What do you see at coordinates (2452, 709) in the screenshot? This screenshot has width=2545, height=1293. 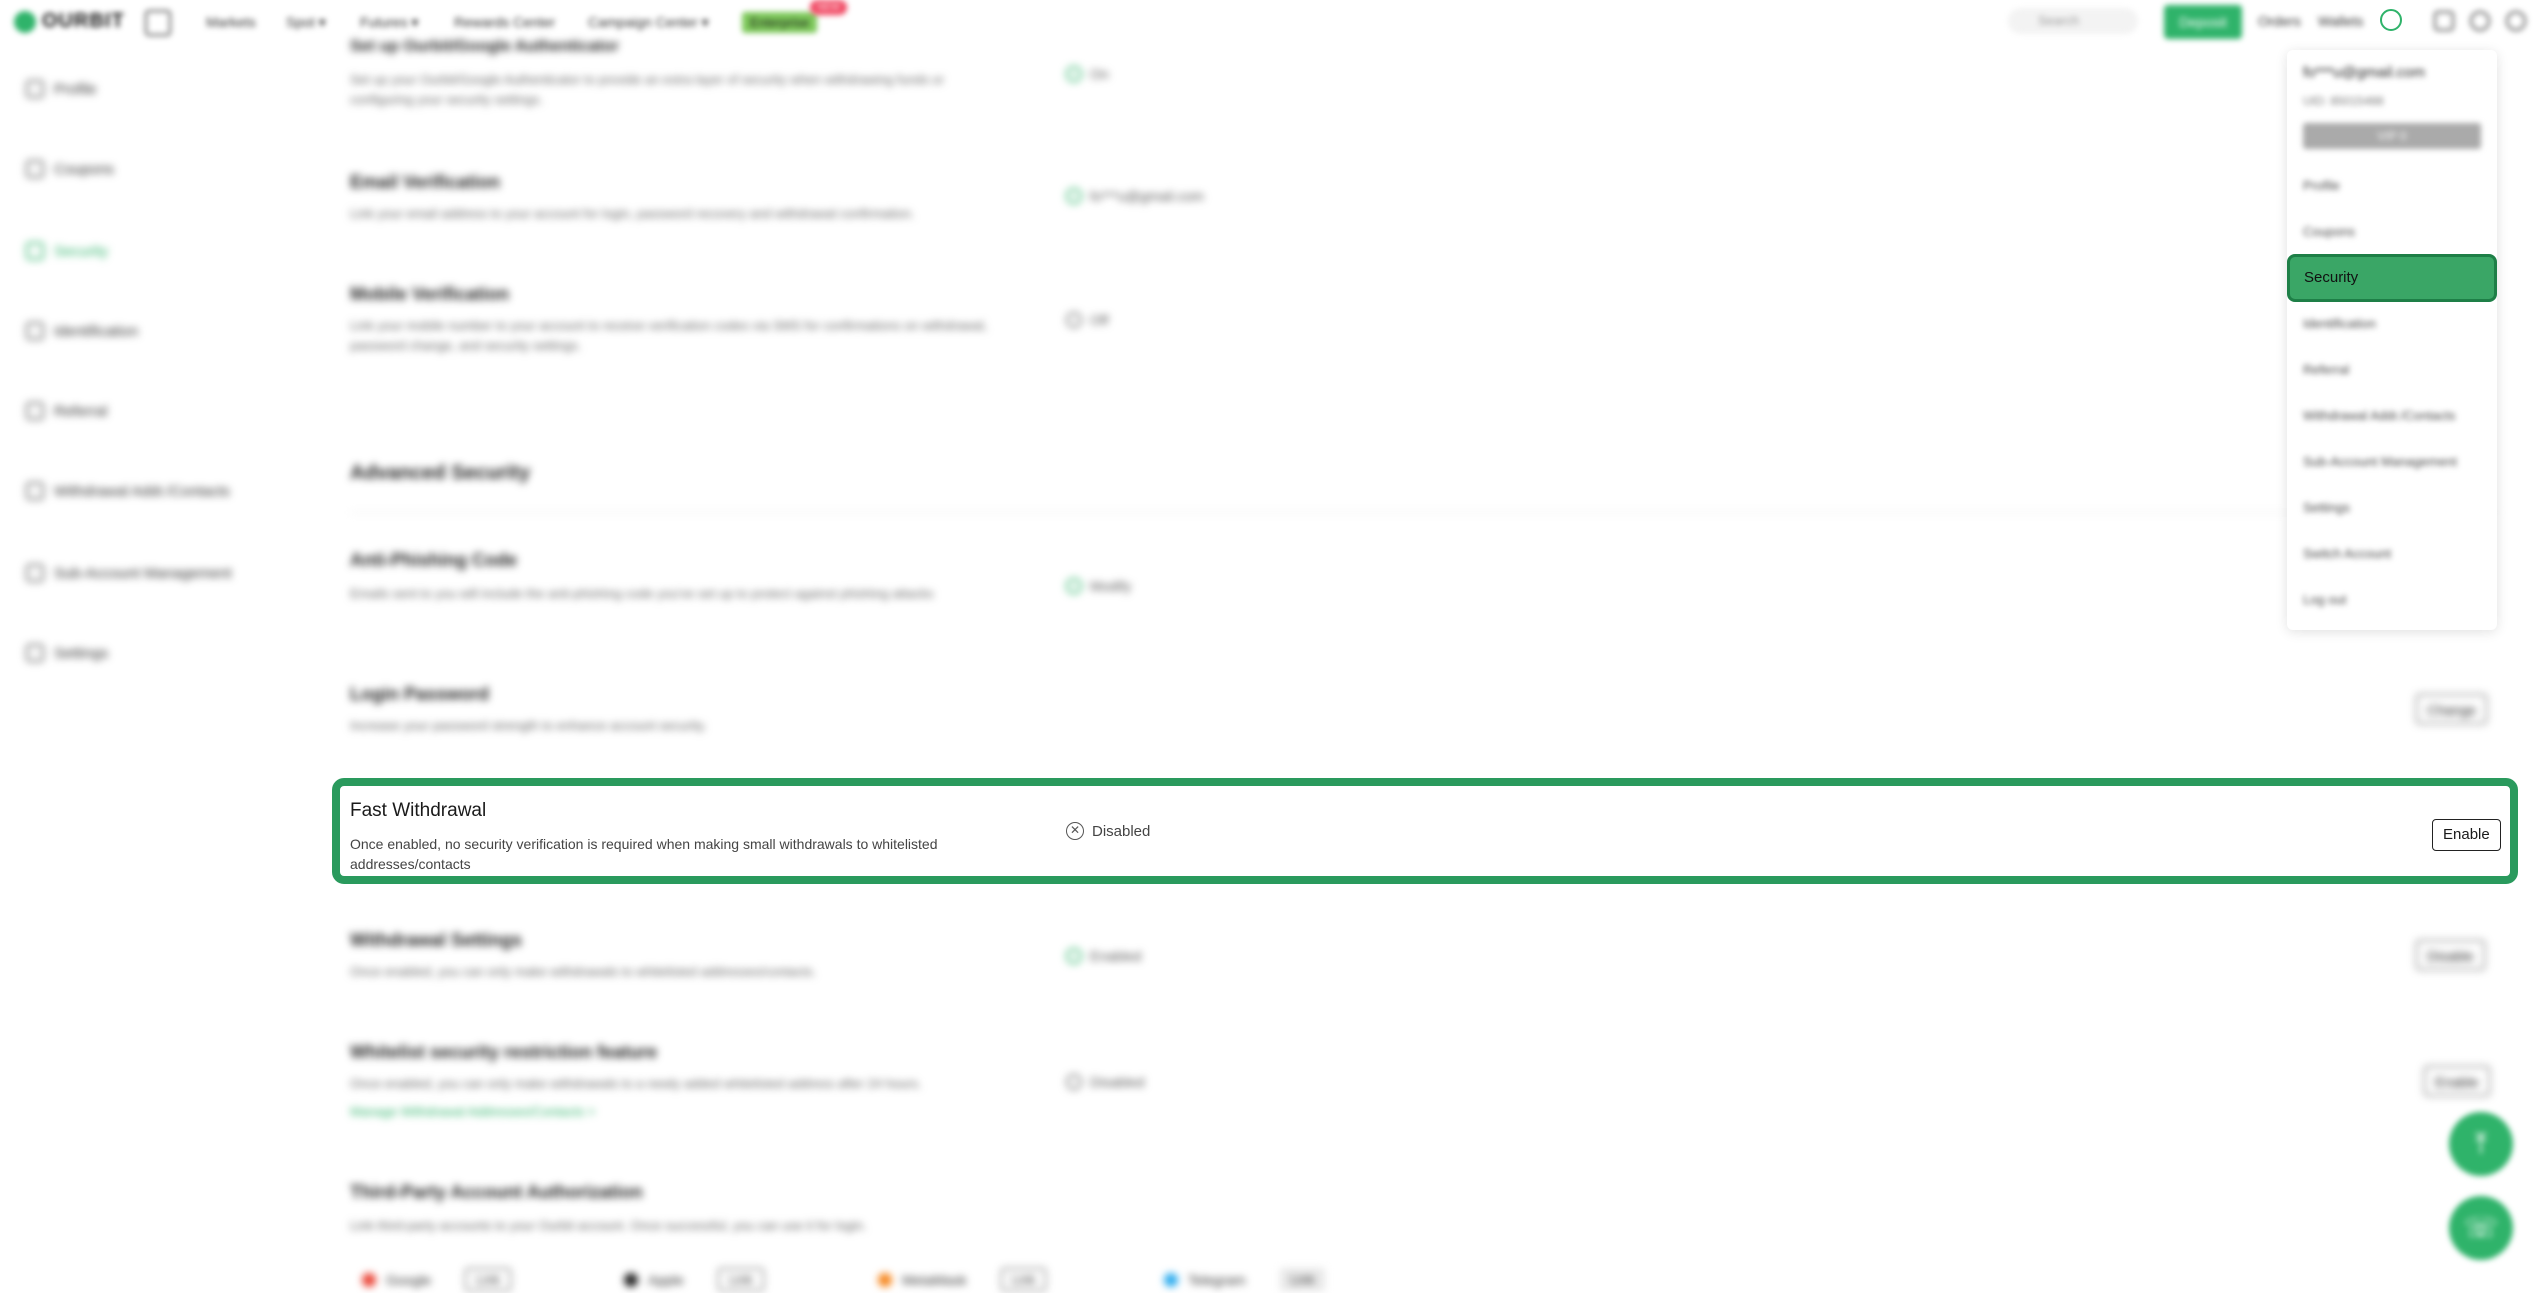 I see `change-password-button: Change` at bounding box center [2452, 709].